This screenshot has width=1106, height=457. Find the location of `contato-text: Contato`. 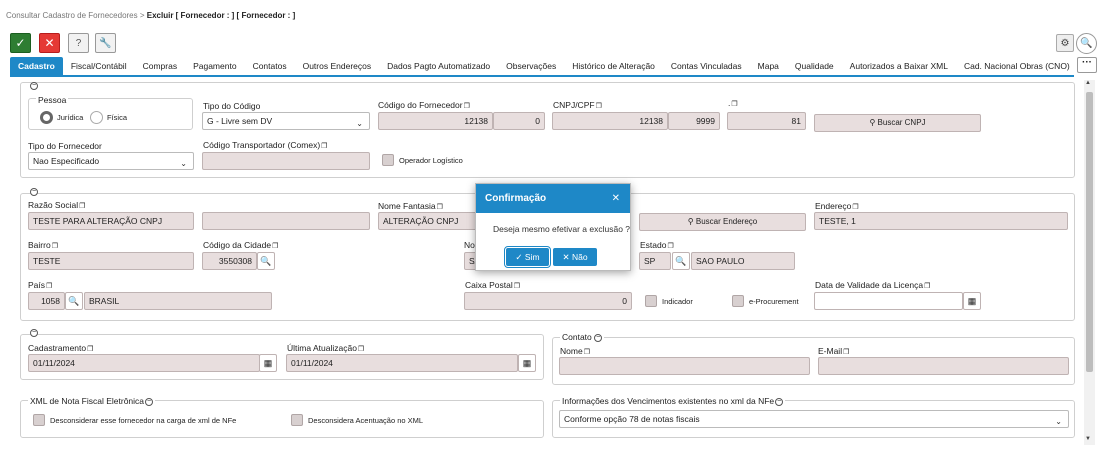

contato-text: Contato is located at coordinates (577, 337).